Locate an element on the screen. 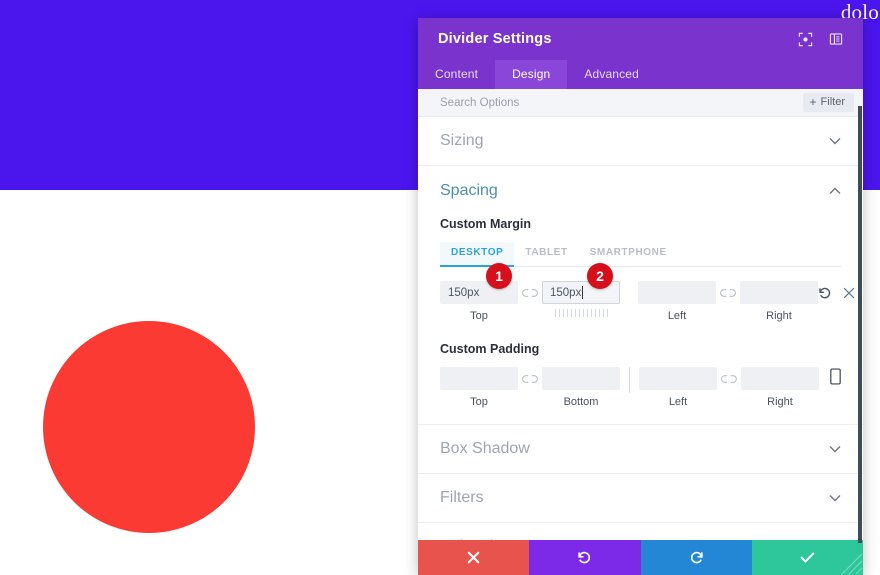 This screenshot has width=880, height=575. fullscreen-icon is located at coordinates (805, 39).